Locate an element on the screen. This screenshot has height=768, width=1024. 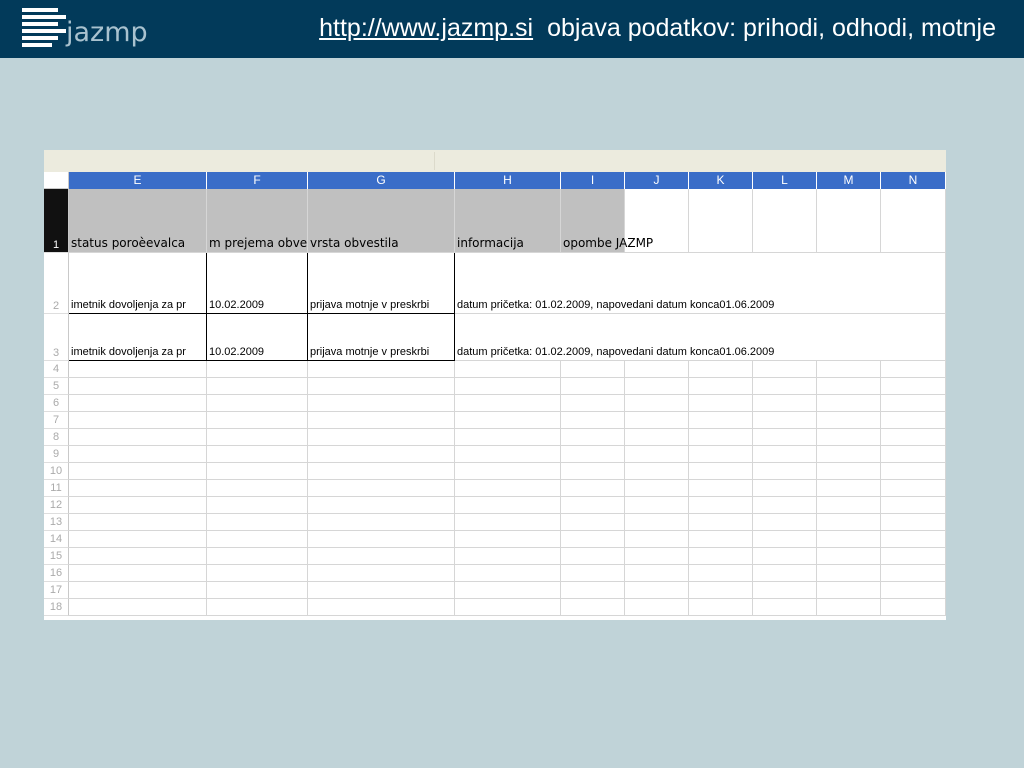
cell-g13 is located at coordinates (381, 522).